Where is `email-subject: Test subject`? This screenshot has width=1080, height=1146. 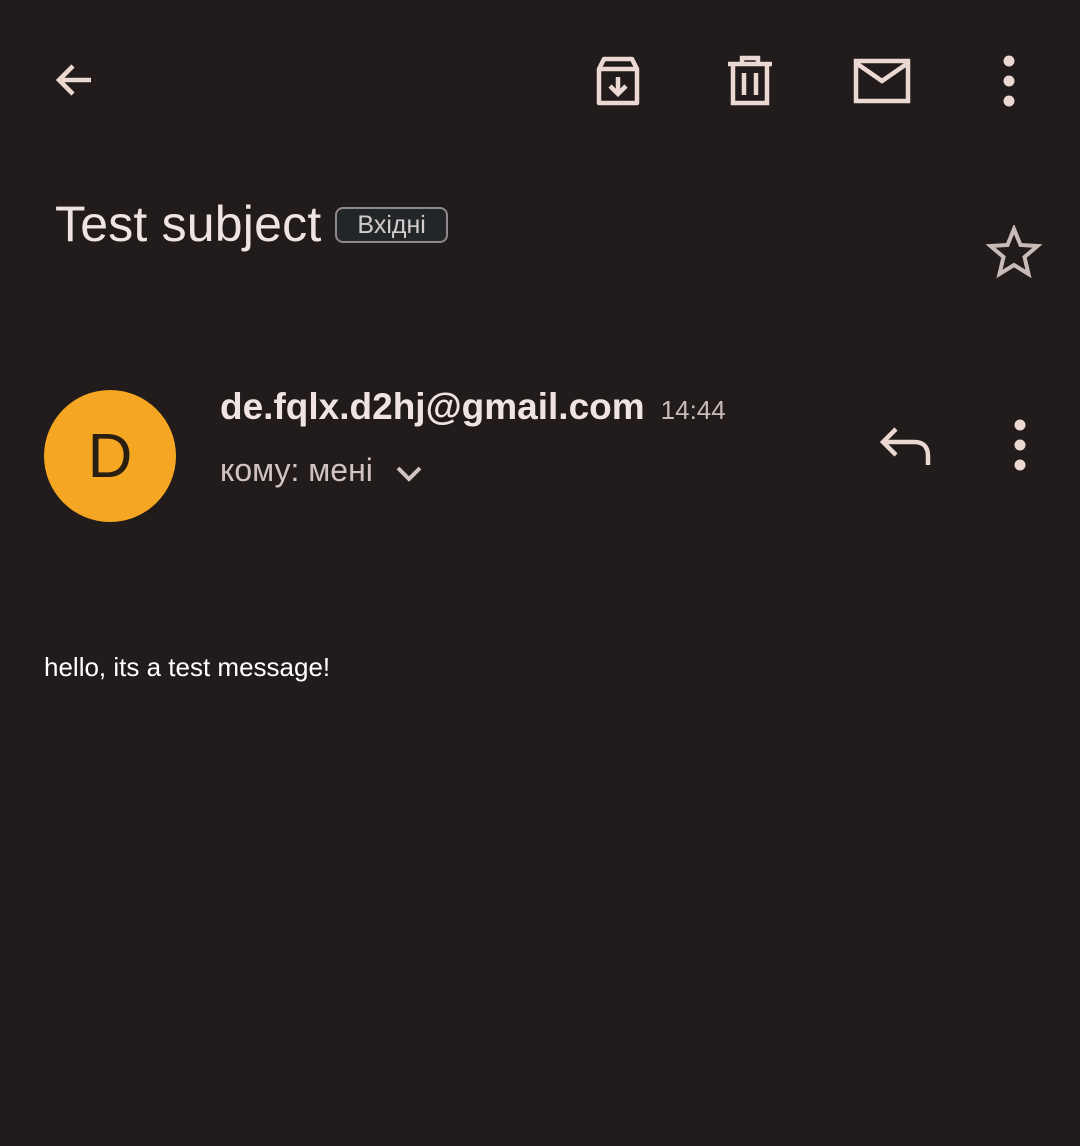
email-subject: Test subject is located at coordinates (188, 224).